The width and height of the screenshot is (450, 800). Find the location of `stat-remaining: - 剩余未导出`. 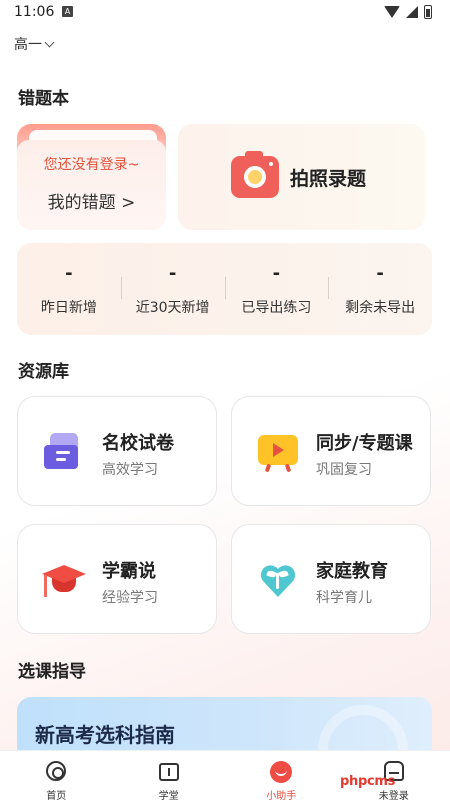

stat-remaining: - 剩余未导出 is located at coordinates (380, 289).